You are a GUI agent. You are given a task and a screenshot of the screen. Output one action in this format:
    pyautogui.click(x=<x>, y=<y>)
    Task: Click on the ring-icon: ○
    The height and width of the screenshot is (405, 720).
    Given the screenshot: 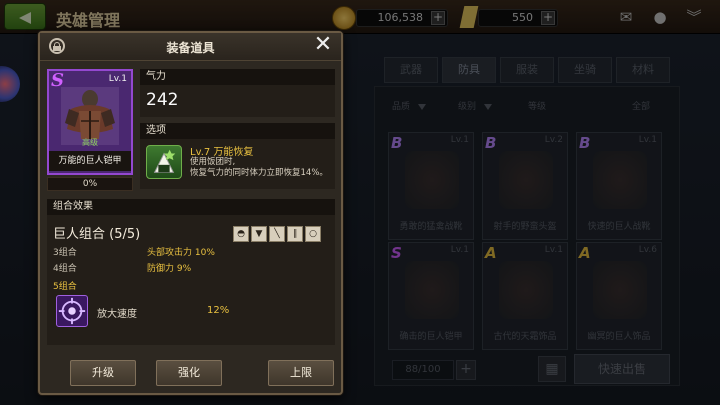 What is the action you would take?
    pyautogui.click(x=313, y=234)
    